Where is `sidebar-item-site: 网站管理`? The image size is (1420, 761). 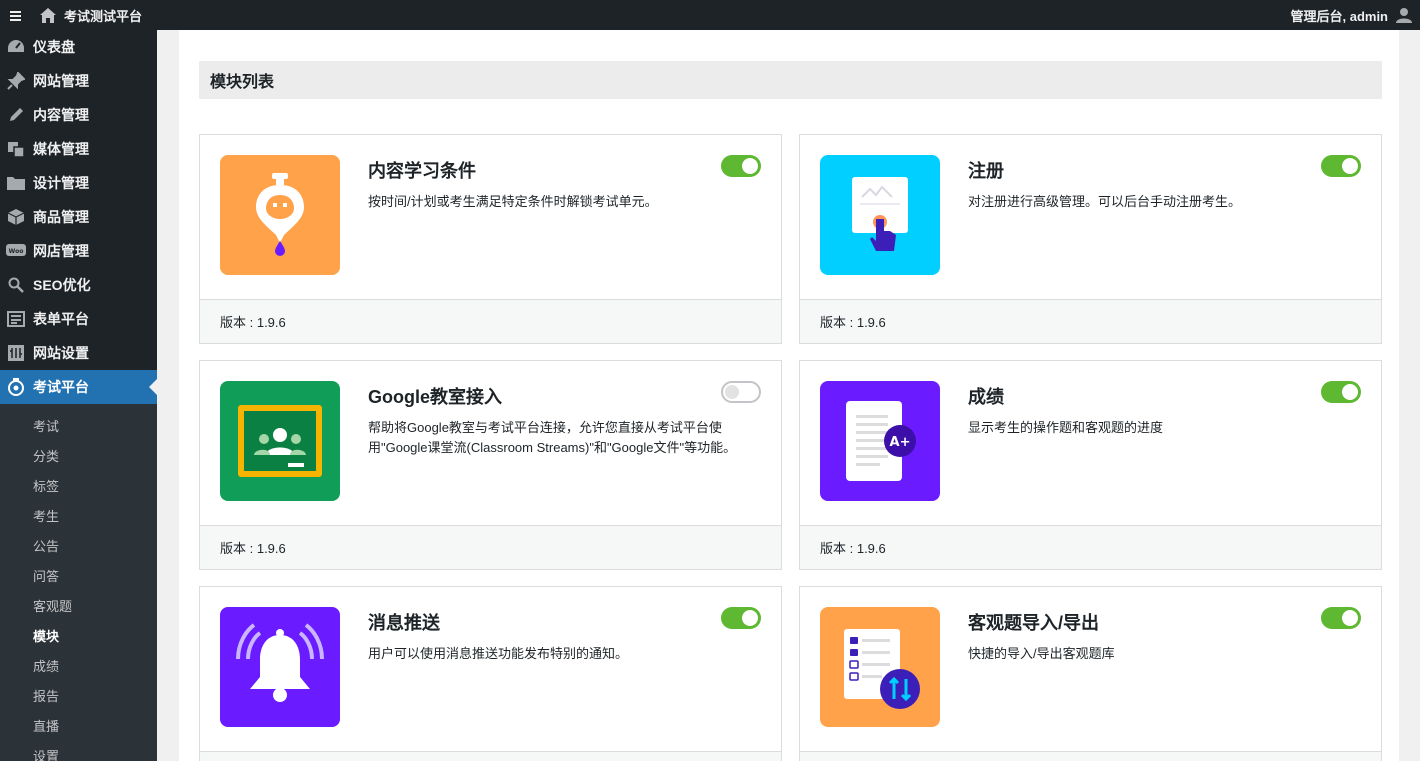
sidebar-item-site: 网站管理 is located at coordinates (78, 81).